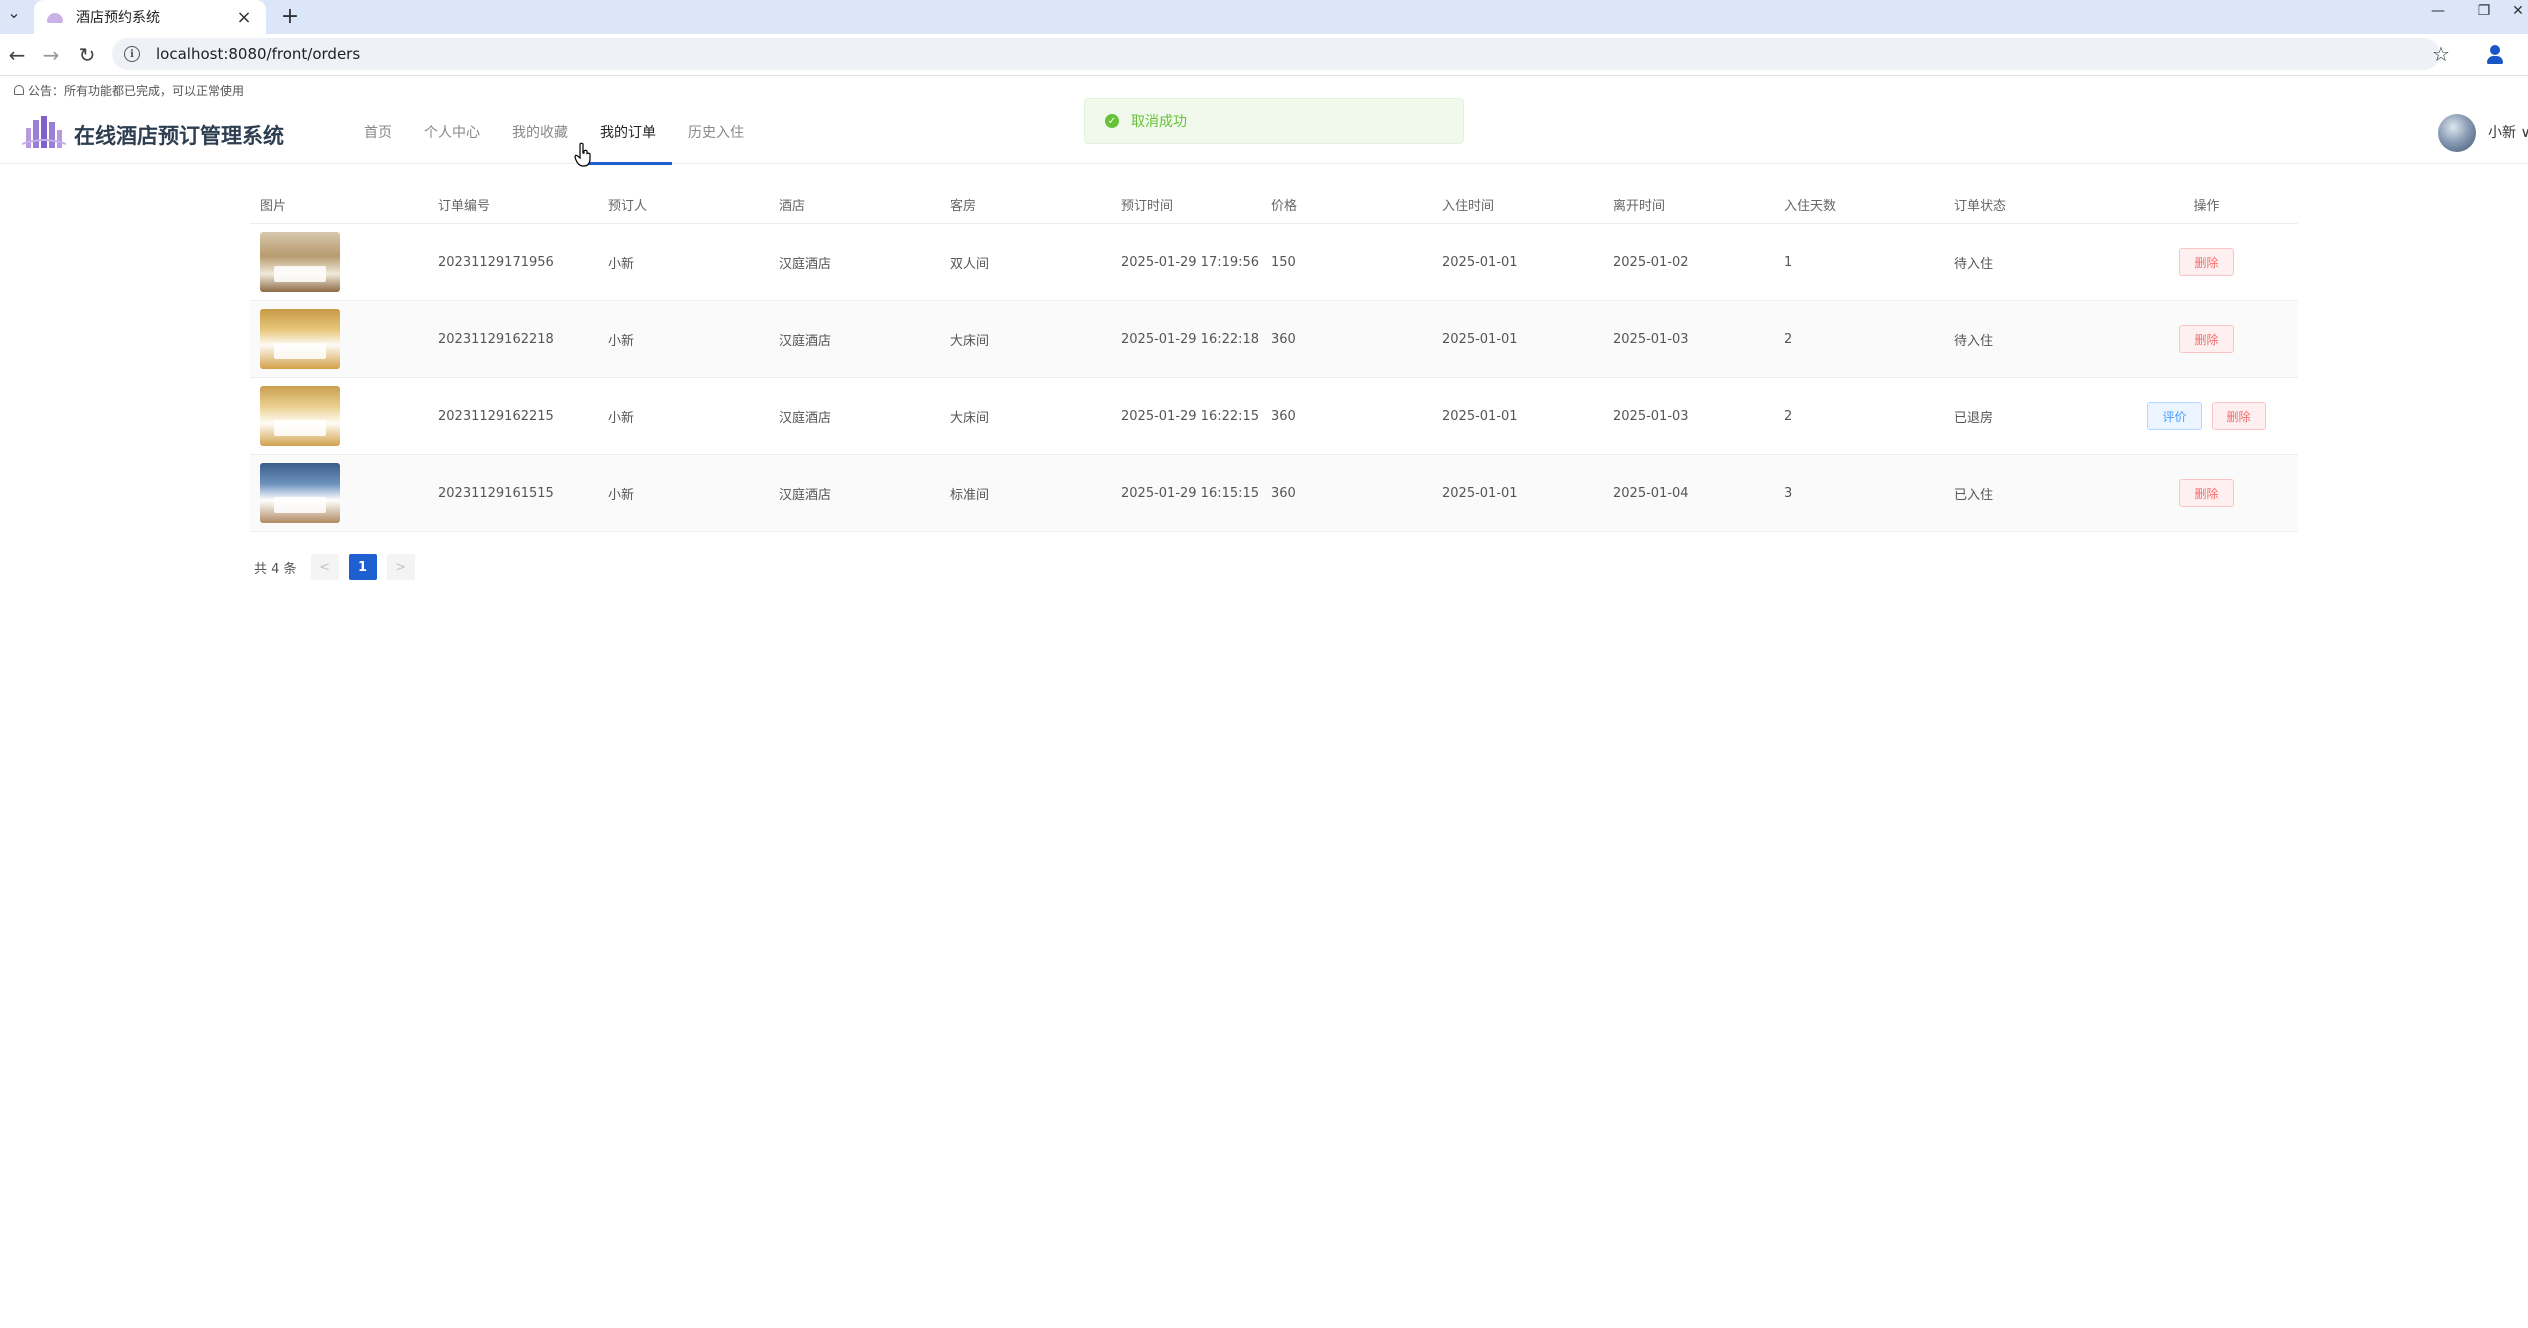 The image size is (2528, 1328). I want to click on th-book-time: 预订时间, so click(1147, 206).